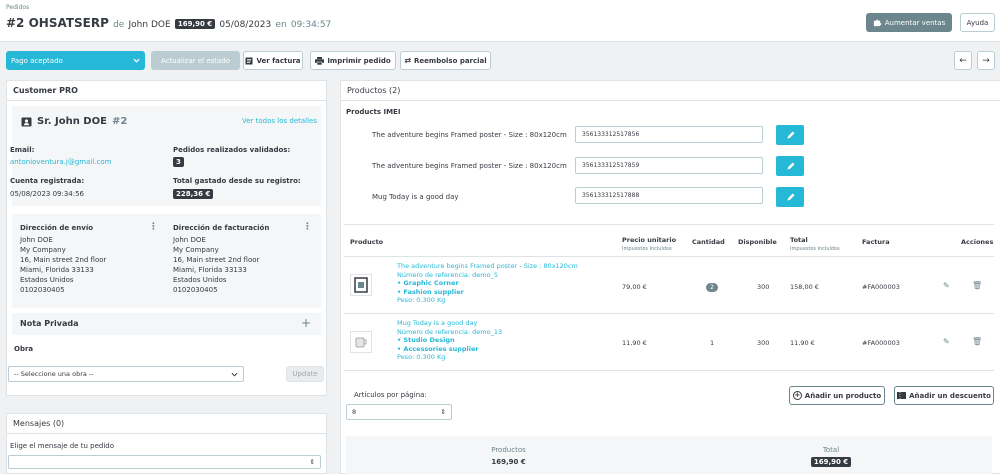 Image resolution: width=1000 pixels, height=474 pixels. Describe the element at coordinates (815, 244) in the screenshot. I see `col-total: Total Impuestos incluidos` at that location.